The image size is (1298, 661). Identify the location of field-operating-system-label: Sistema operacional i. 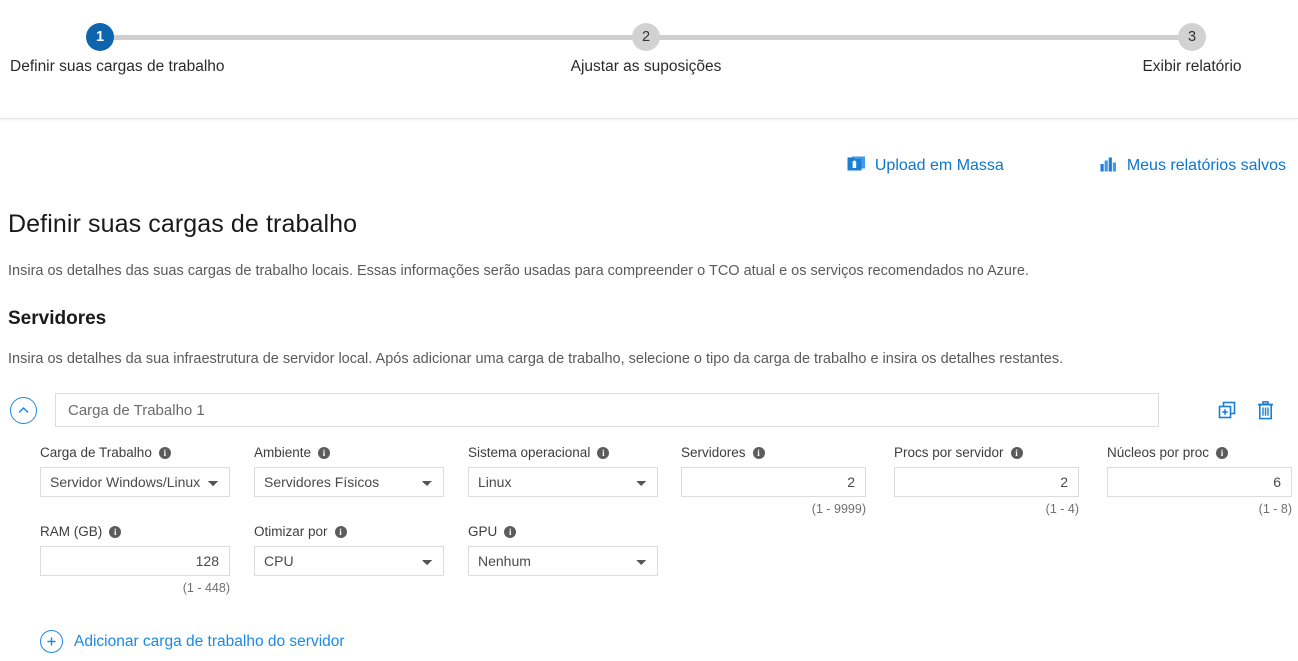
(563, 452).